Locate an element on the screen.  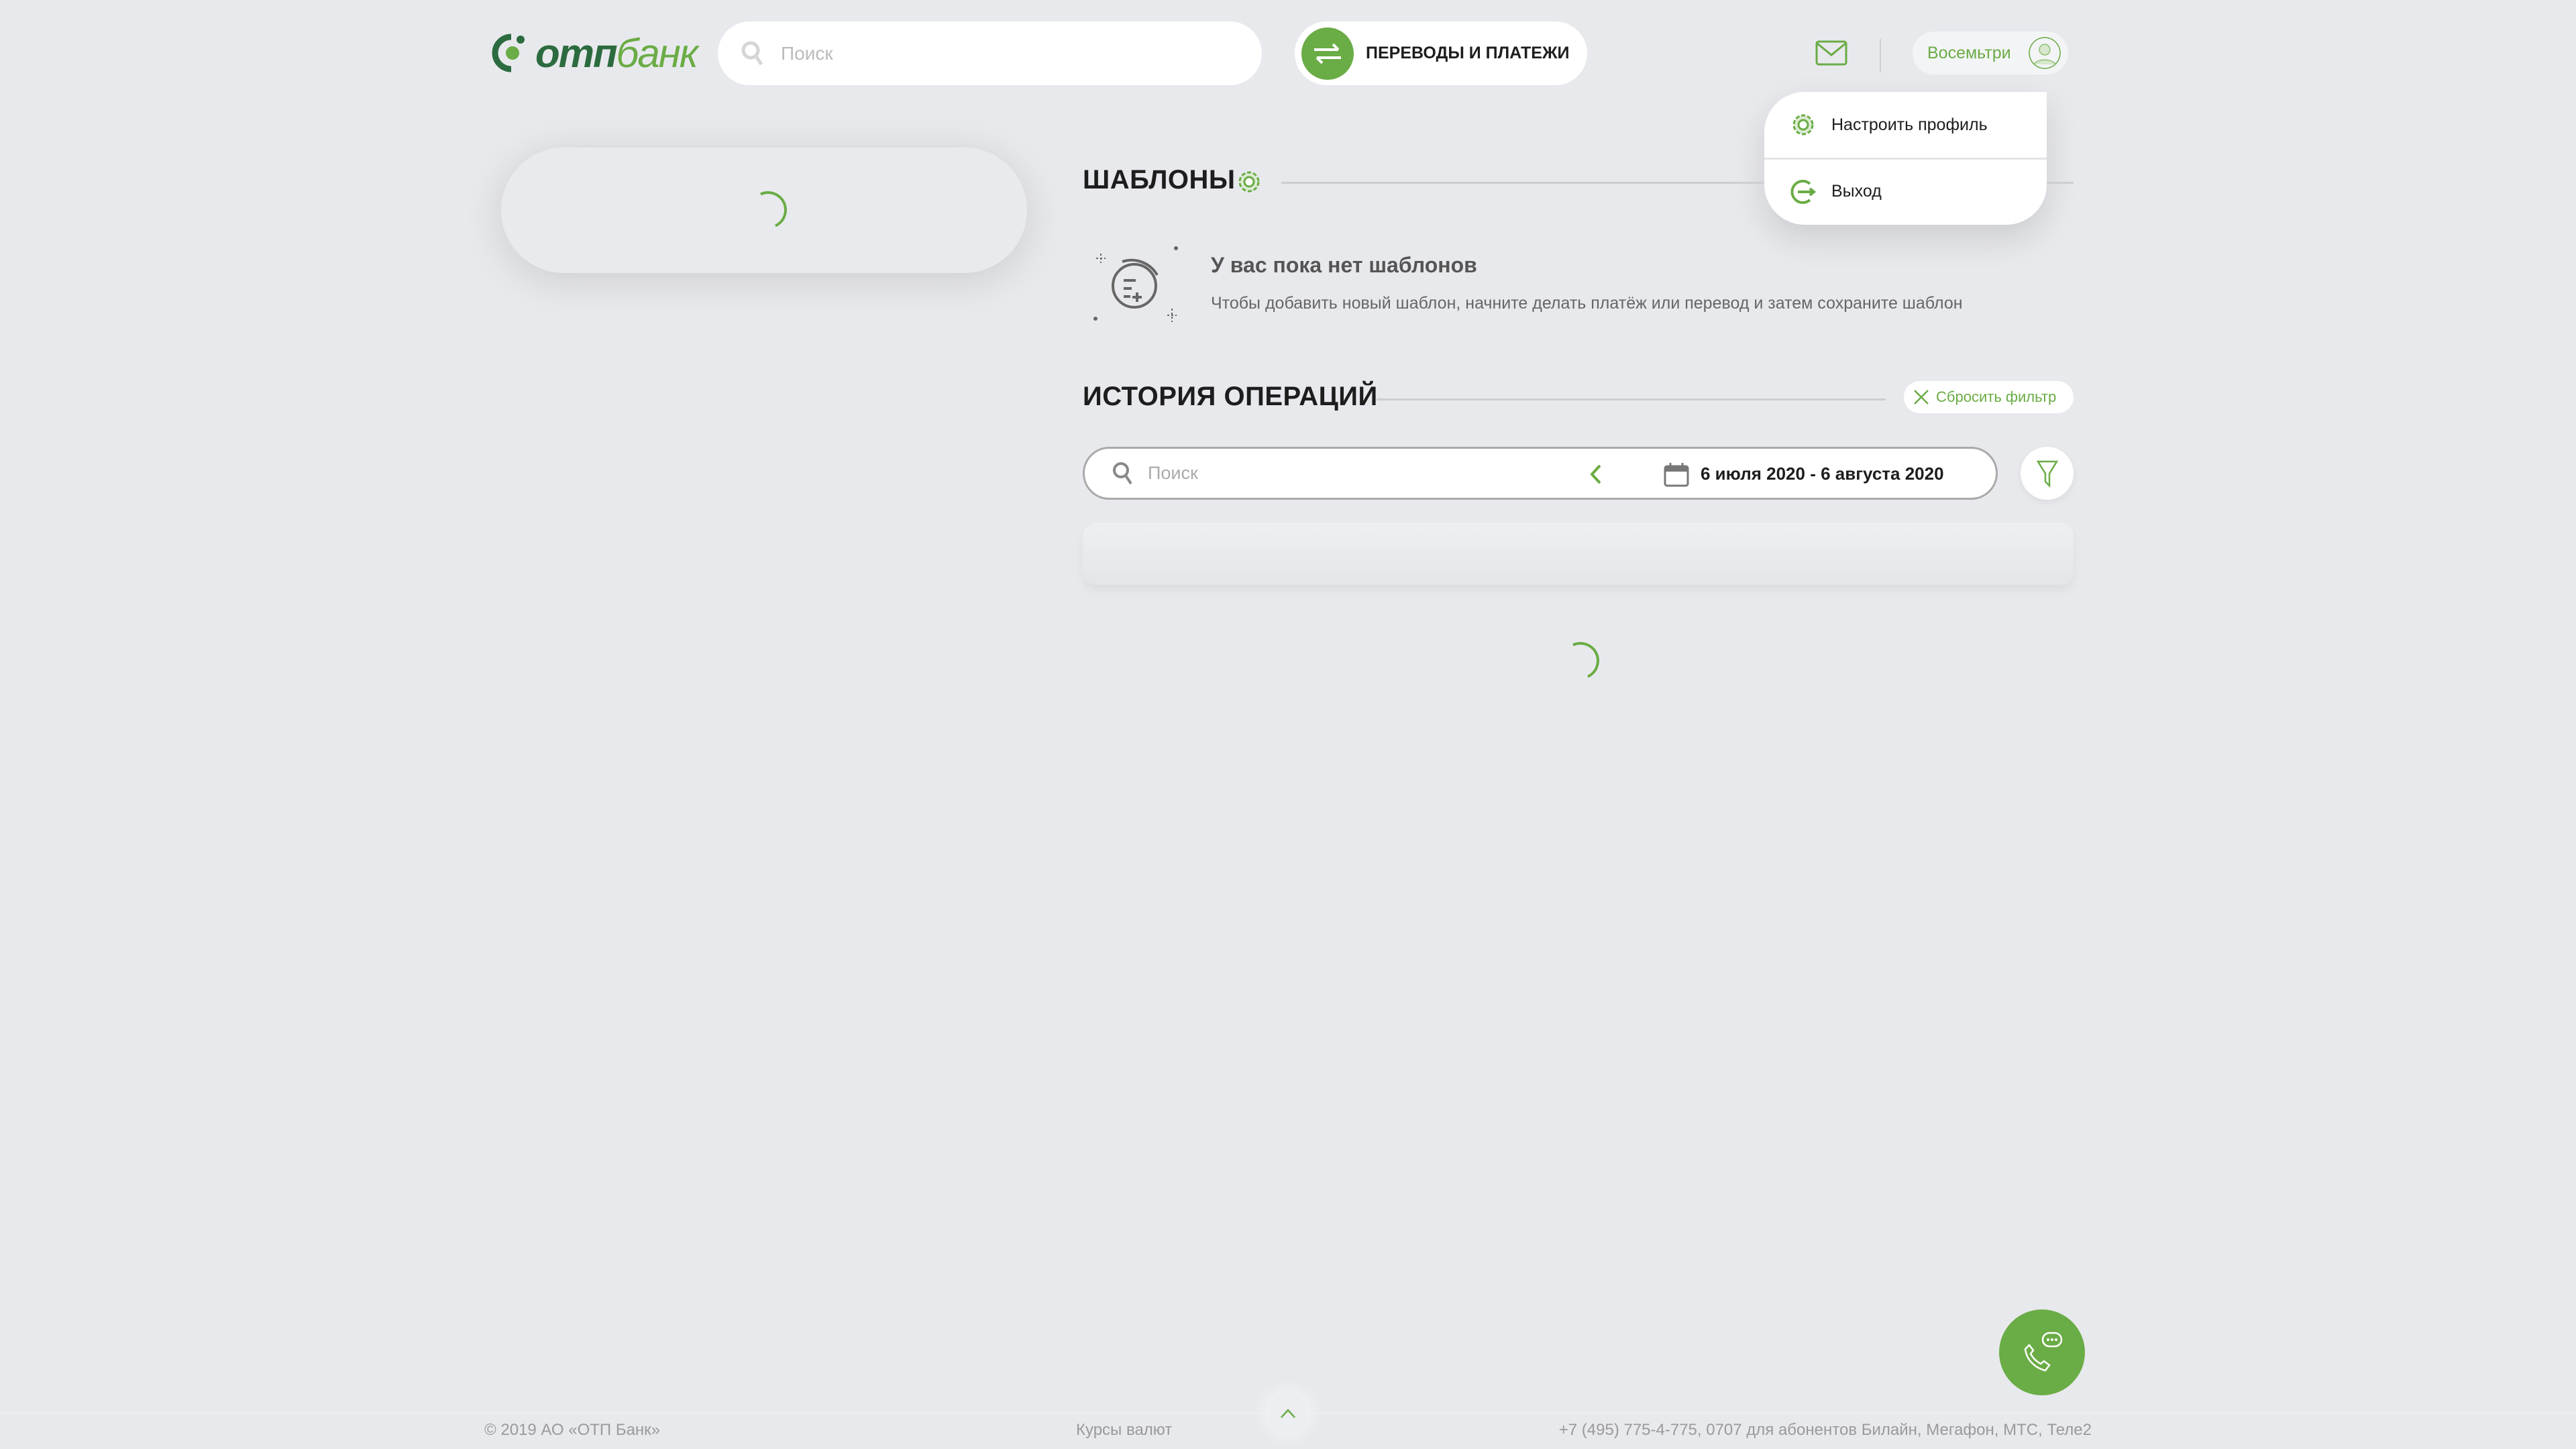
logo-mark-icon is located at coordinates (508, 53).